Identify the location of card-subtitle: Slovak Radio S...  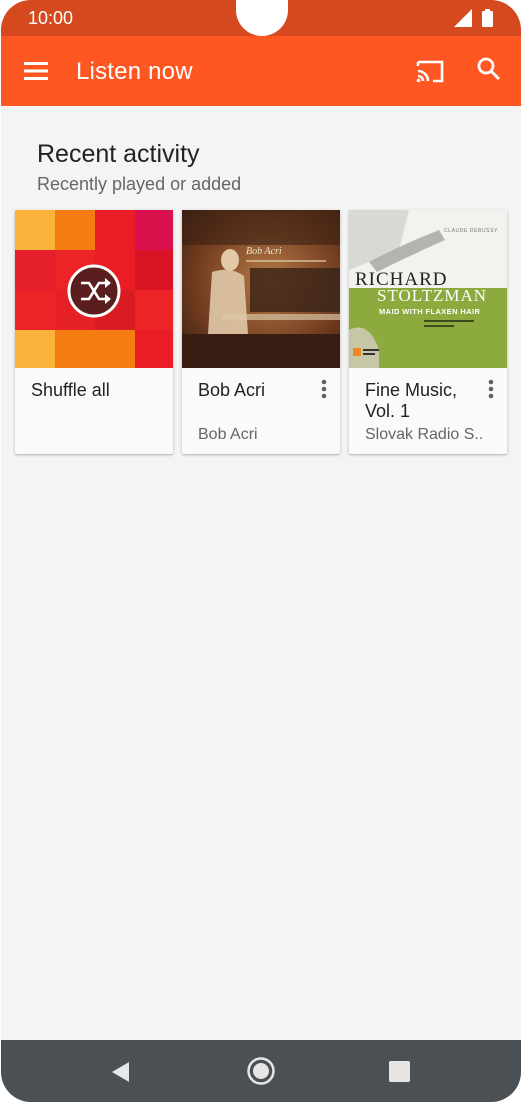
(424, 434).